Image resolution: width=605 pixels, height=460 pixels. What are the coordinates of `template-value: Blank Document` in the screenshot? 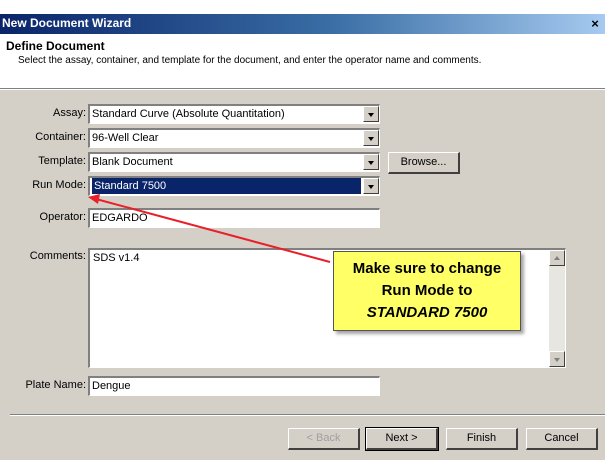 It's located at (132, 162).